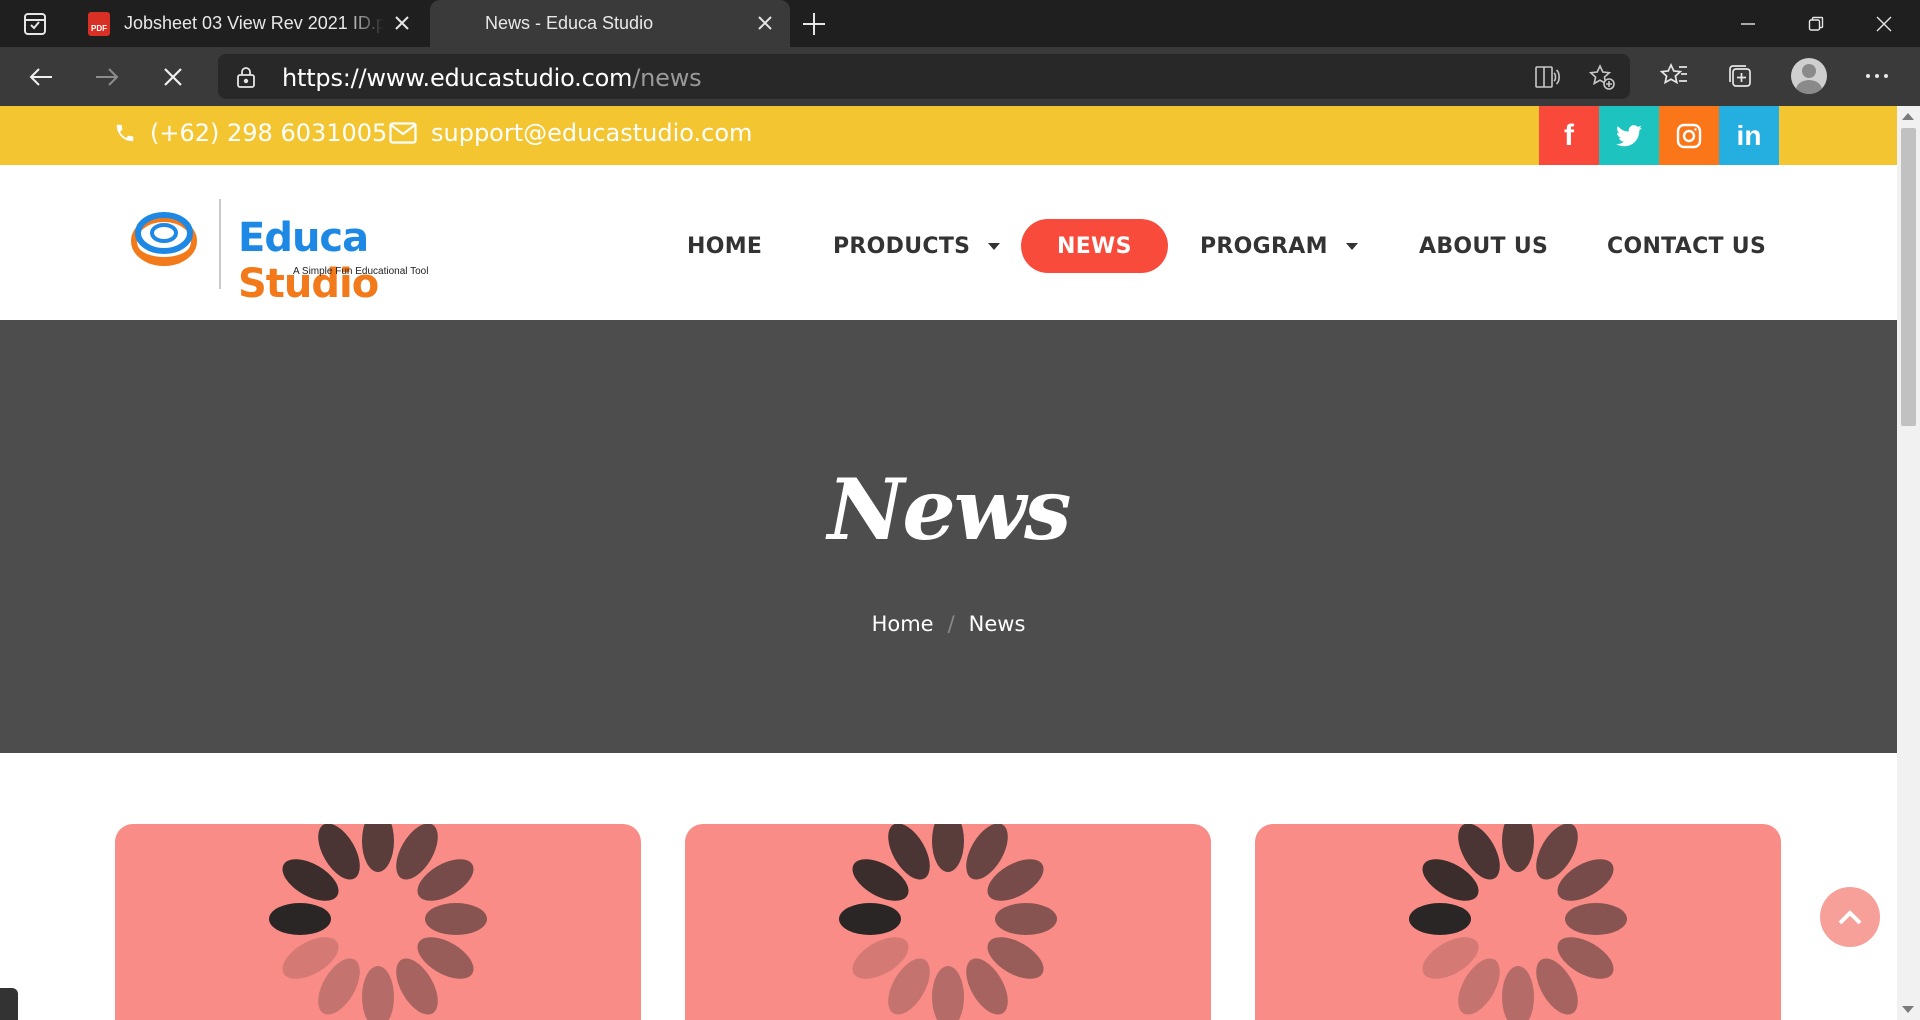 This screenshot has height=1020, width=1920. I want to click on nav-program: PROGRAM, so click(1279, 246).